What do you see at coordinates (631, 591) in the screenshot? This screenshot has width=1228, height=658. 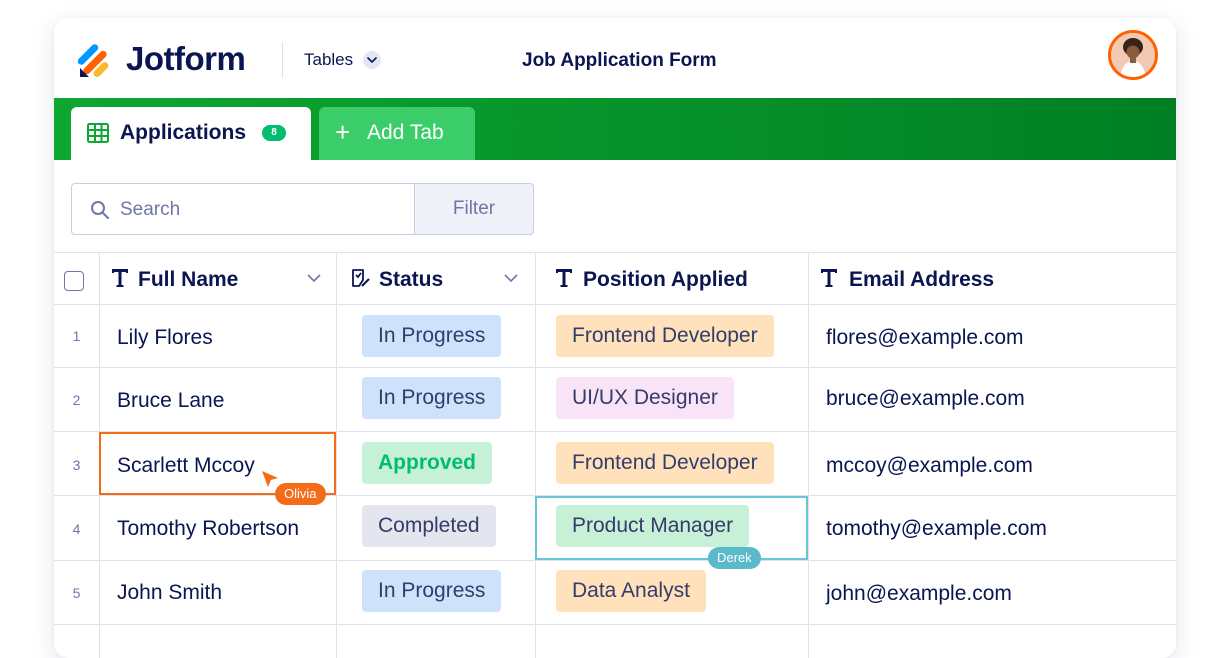 I see `position-tag: Data Analyst` at bounding box center [631, 591].